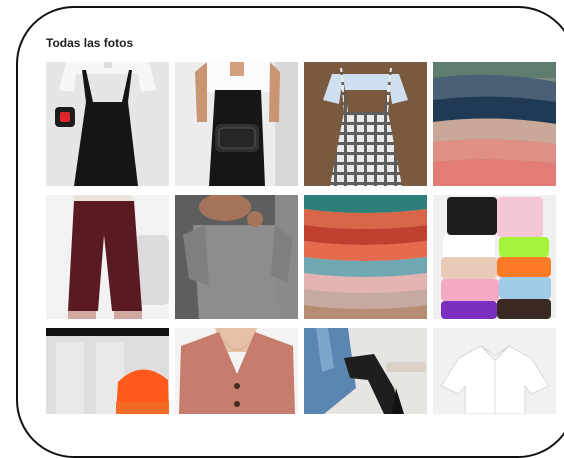  Describe the element at coordinates (494, 371) in the screenshot. I see `photo-white-shirt` at that location.